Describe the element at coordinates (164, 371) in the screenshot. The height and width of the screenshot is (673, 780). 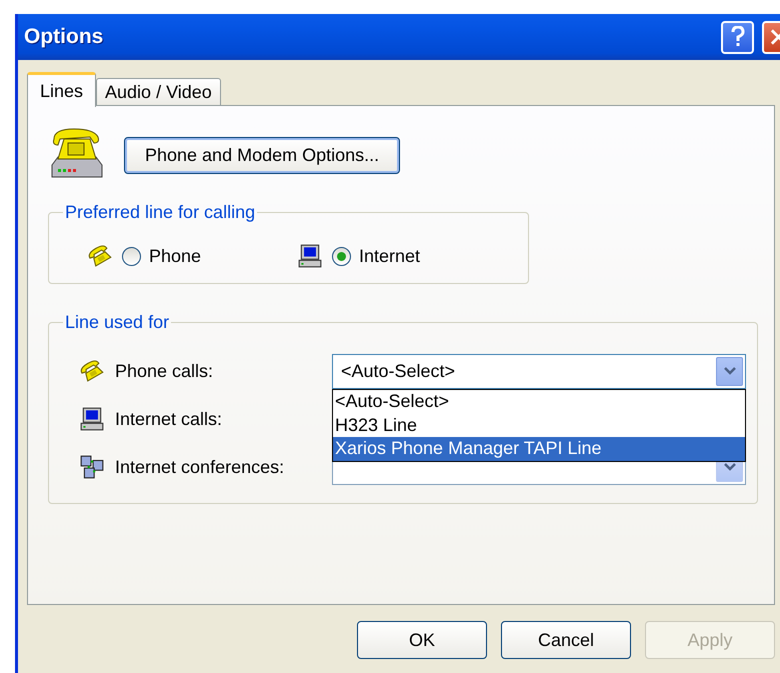
I see `field-label: Phone calls:` at that location.